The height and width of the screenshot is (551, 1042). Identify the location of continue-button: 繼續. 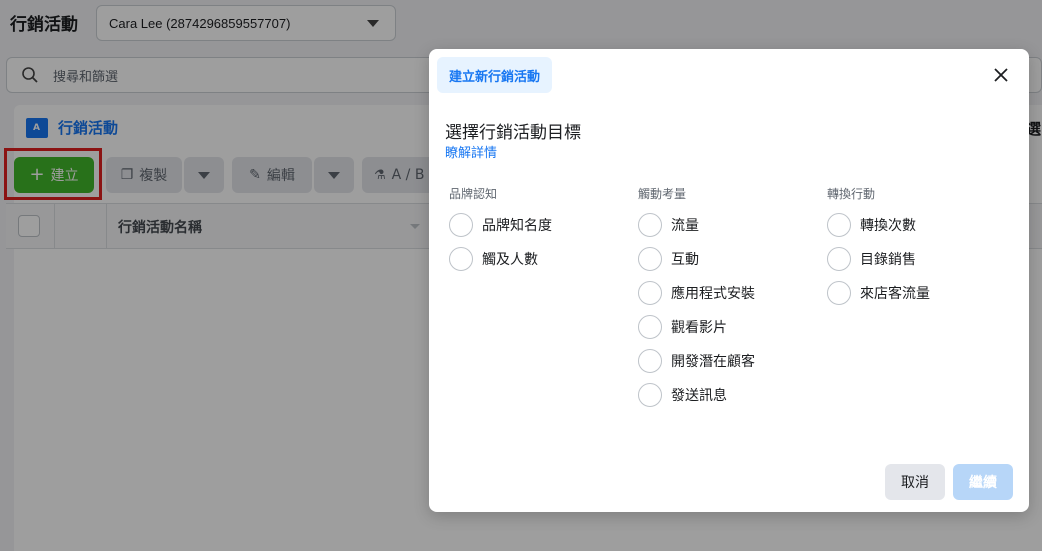
(983, 482).